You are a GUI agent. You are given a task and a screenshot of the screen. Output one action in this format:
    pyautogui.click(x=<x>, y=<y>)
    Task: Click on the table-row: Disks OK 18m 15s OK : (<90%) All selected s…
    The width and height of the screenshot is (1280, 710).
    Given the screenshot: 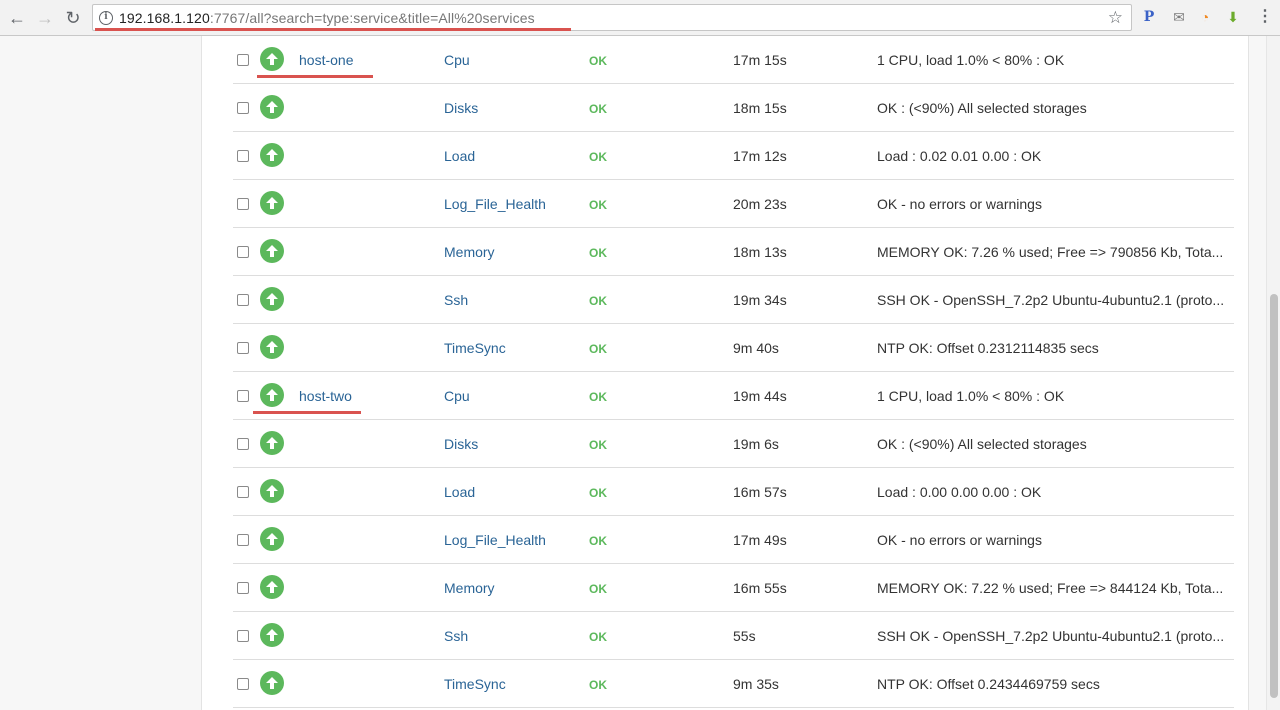 What is the action you would take?
    pyautogui.click(x=733, y=108)
    